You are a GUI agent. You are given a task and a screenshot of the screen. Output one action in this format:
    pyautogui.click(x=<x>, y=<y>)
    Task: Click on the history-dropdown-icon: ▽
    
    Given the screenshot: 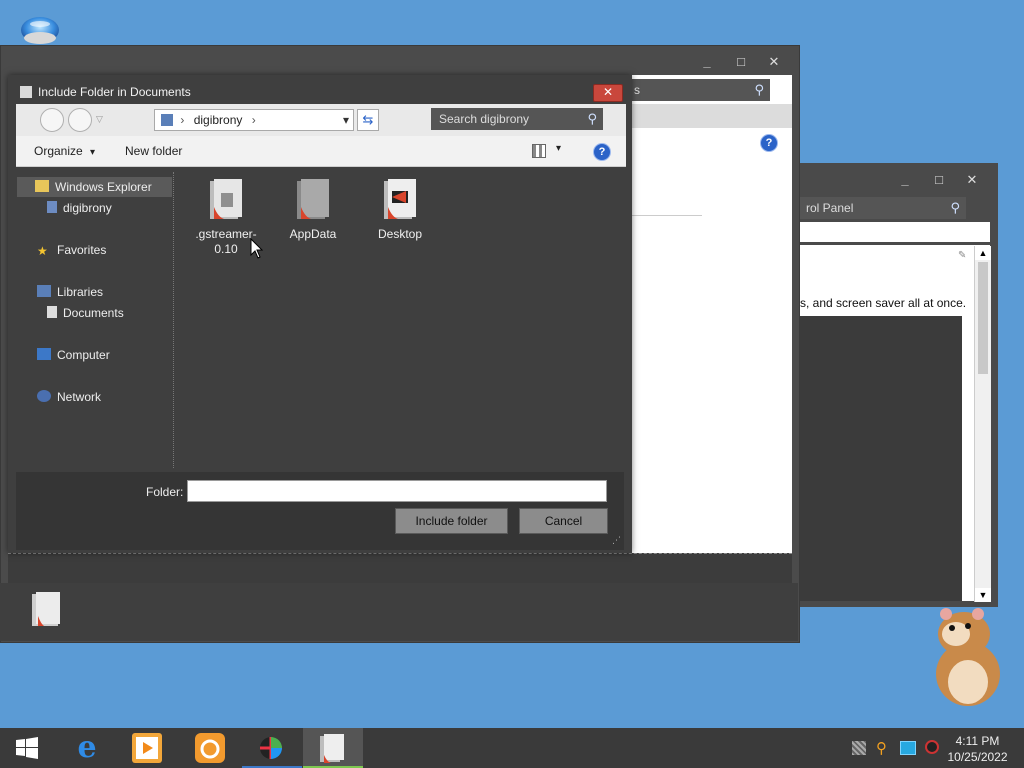 What is the action you would take?
    pyautogui.click(x=99, y=119)
    